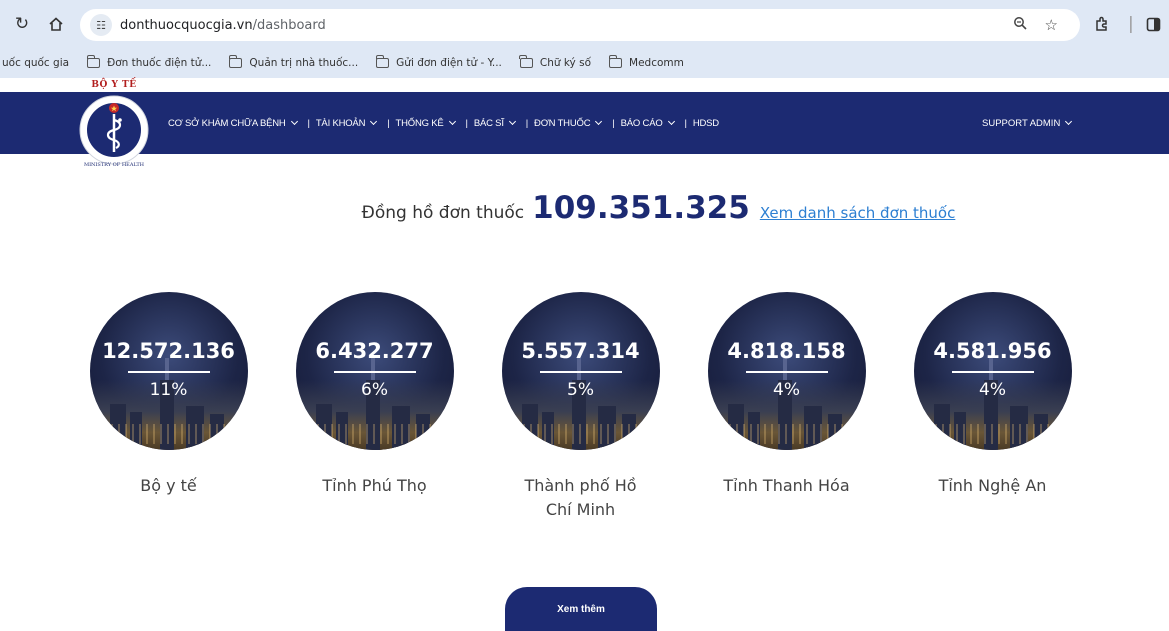 The width and height of the screenshot is (1169, 631). I want to click on stat-percent: 5%, so click(580, 390).